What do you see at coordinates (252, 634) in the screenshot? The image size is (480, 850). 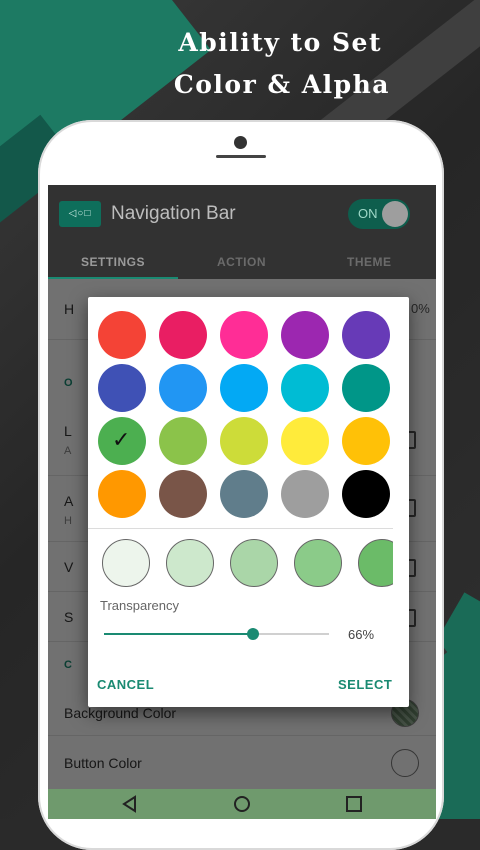 I see `slider-thumb` at bounding box center [252, 634].